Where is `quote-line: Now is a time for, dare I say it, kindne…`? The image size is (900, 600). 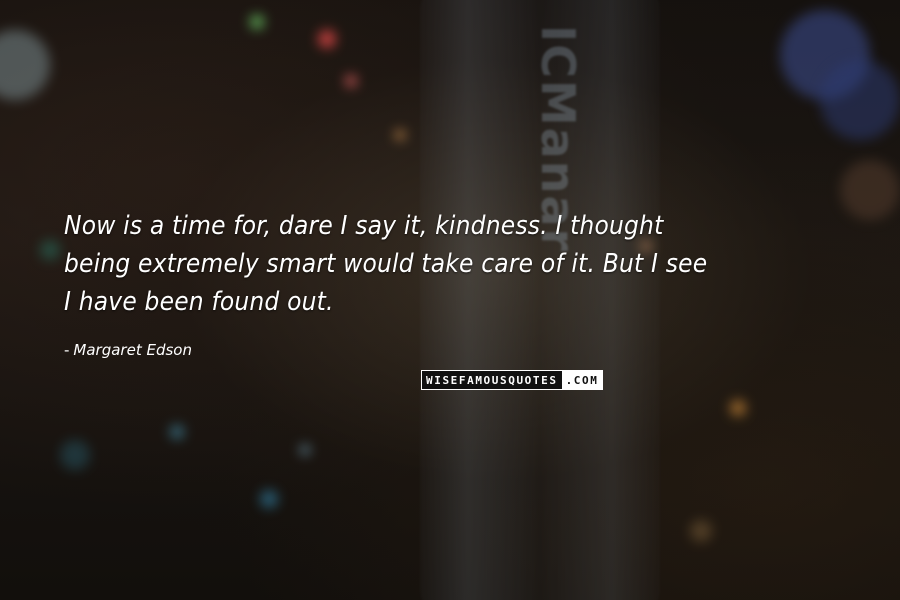 quote-line: Now is a time for, dare I say it, kindne… is located at coordinates (364, 226).